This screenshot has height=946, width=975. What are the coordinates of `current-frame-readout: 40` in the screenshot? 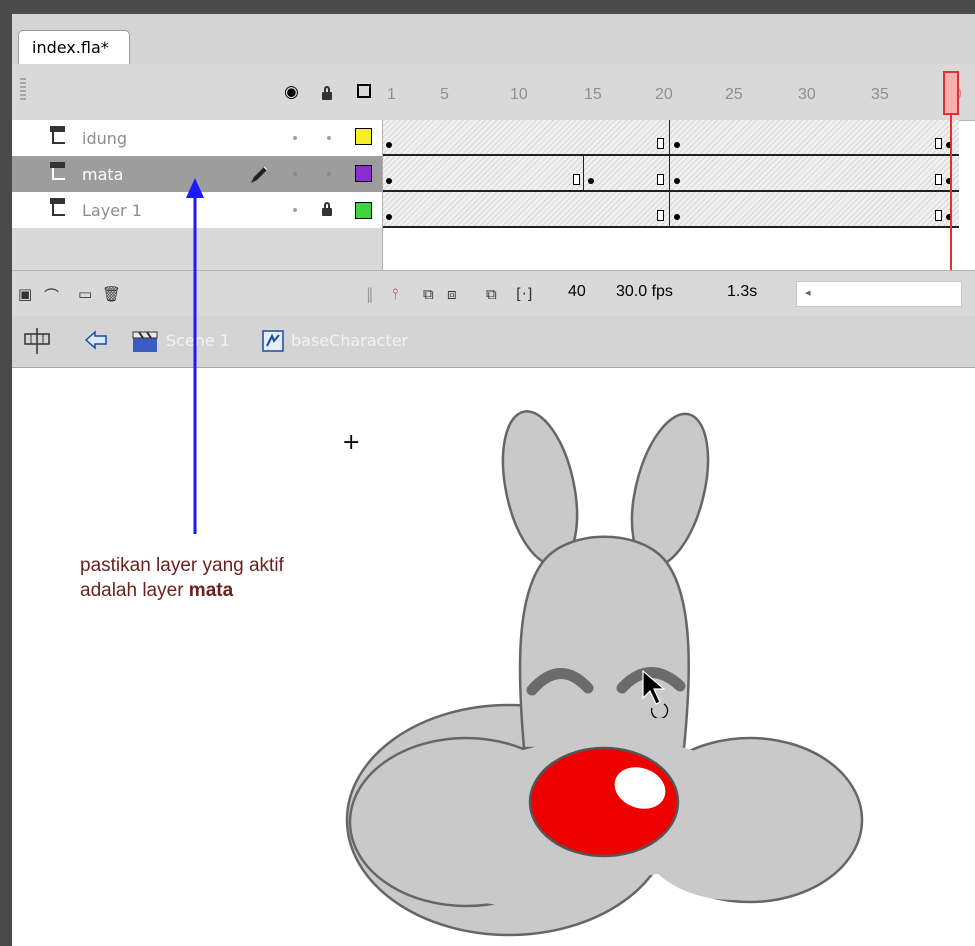 It's located at (577, 291).